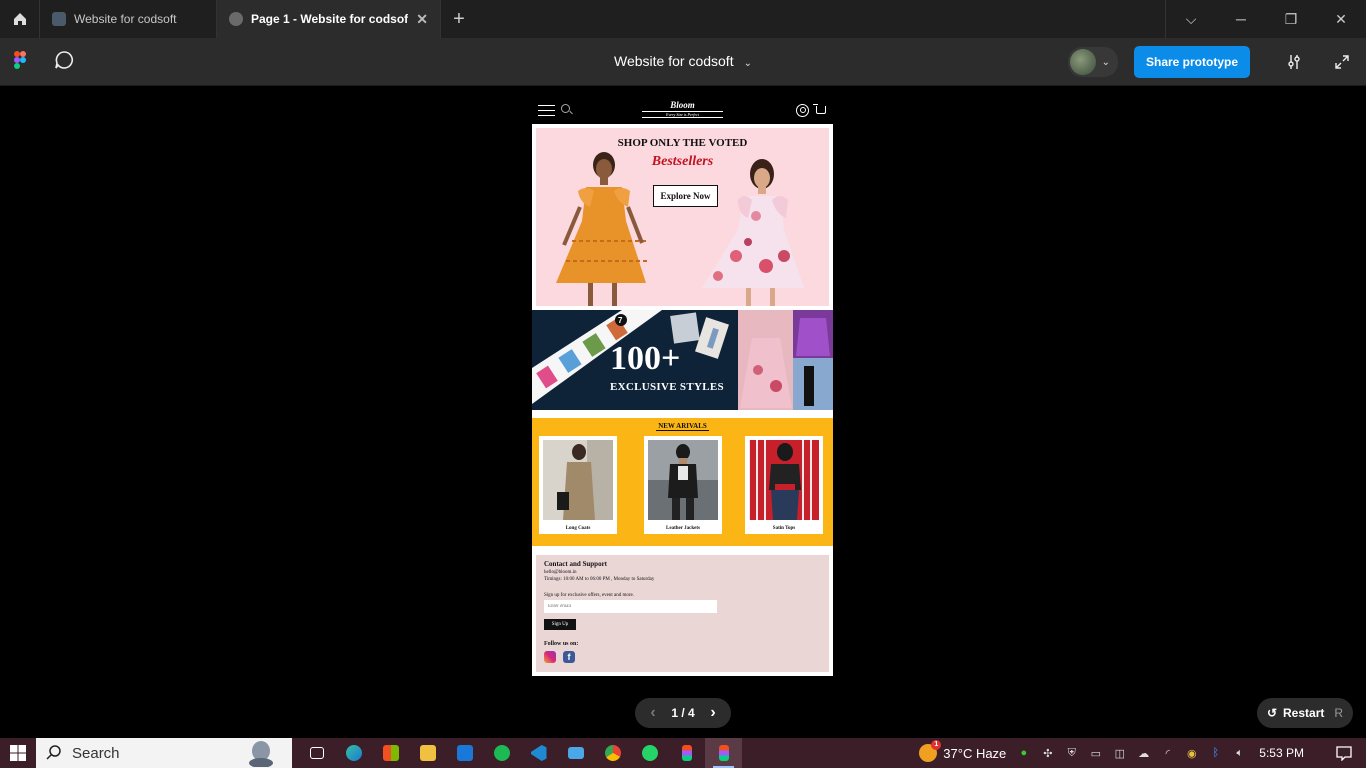 The height and width of the screenshot is (768, 1366). I want to click on edge-icon, so click(353, 753).